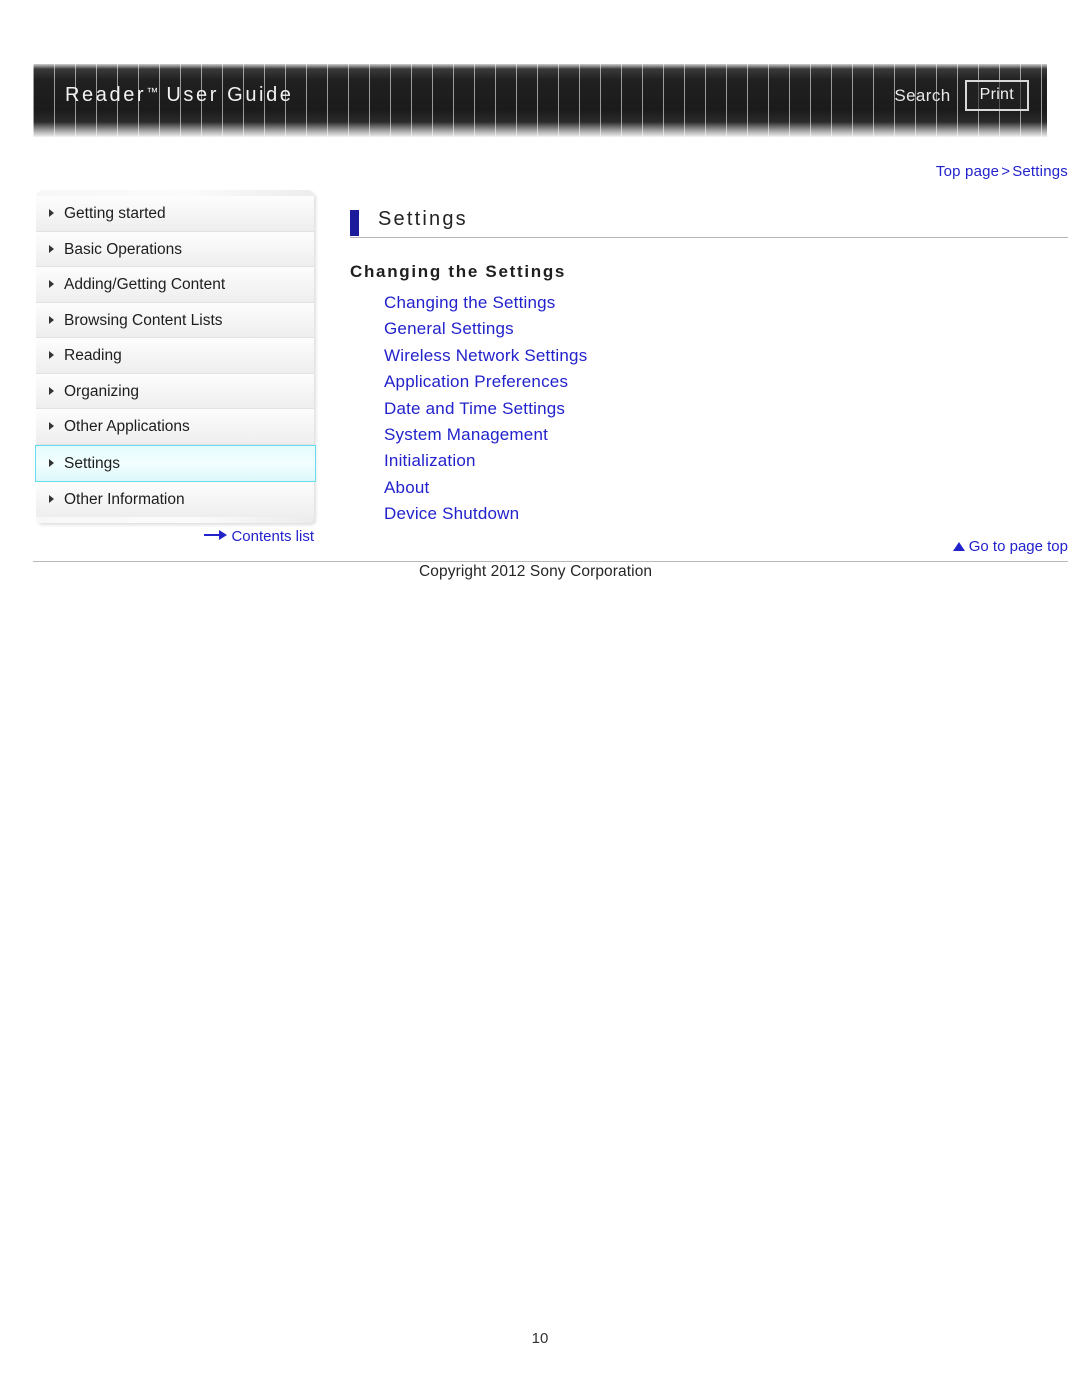  What do you see at coordinates (92, 463) in the screenshot?
I see `sidebar-item-label: Settings` at bounding box center [92, 463].